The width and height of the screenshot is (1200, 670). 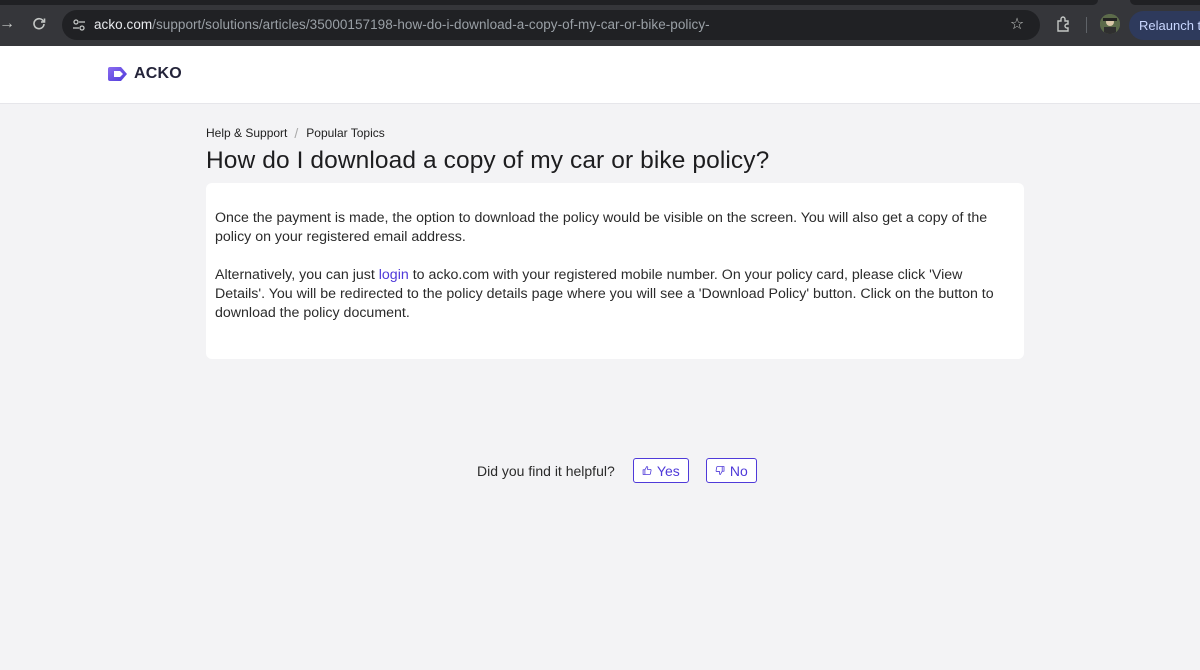 I want to click on feedback-no-button: No, so click(x=731, y=470).